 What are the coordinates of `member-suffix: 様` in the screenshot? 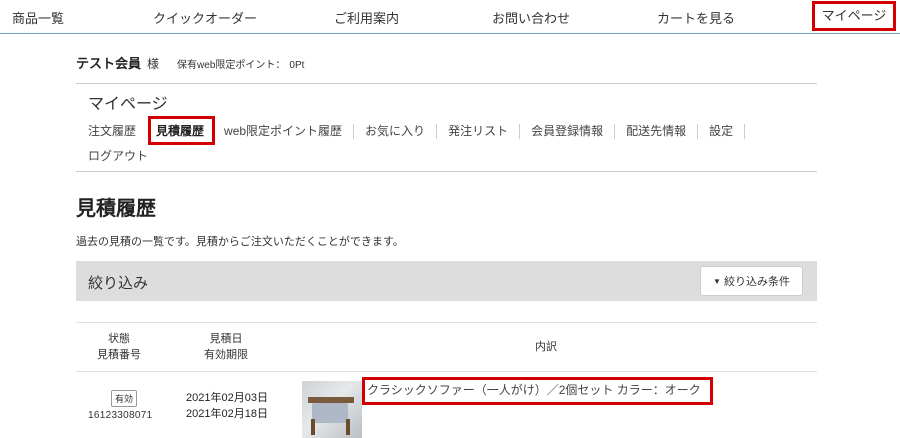 It's located at (153, 64).